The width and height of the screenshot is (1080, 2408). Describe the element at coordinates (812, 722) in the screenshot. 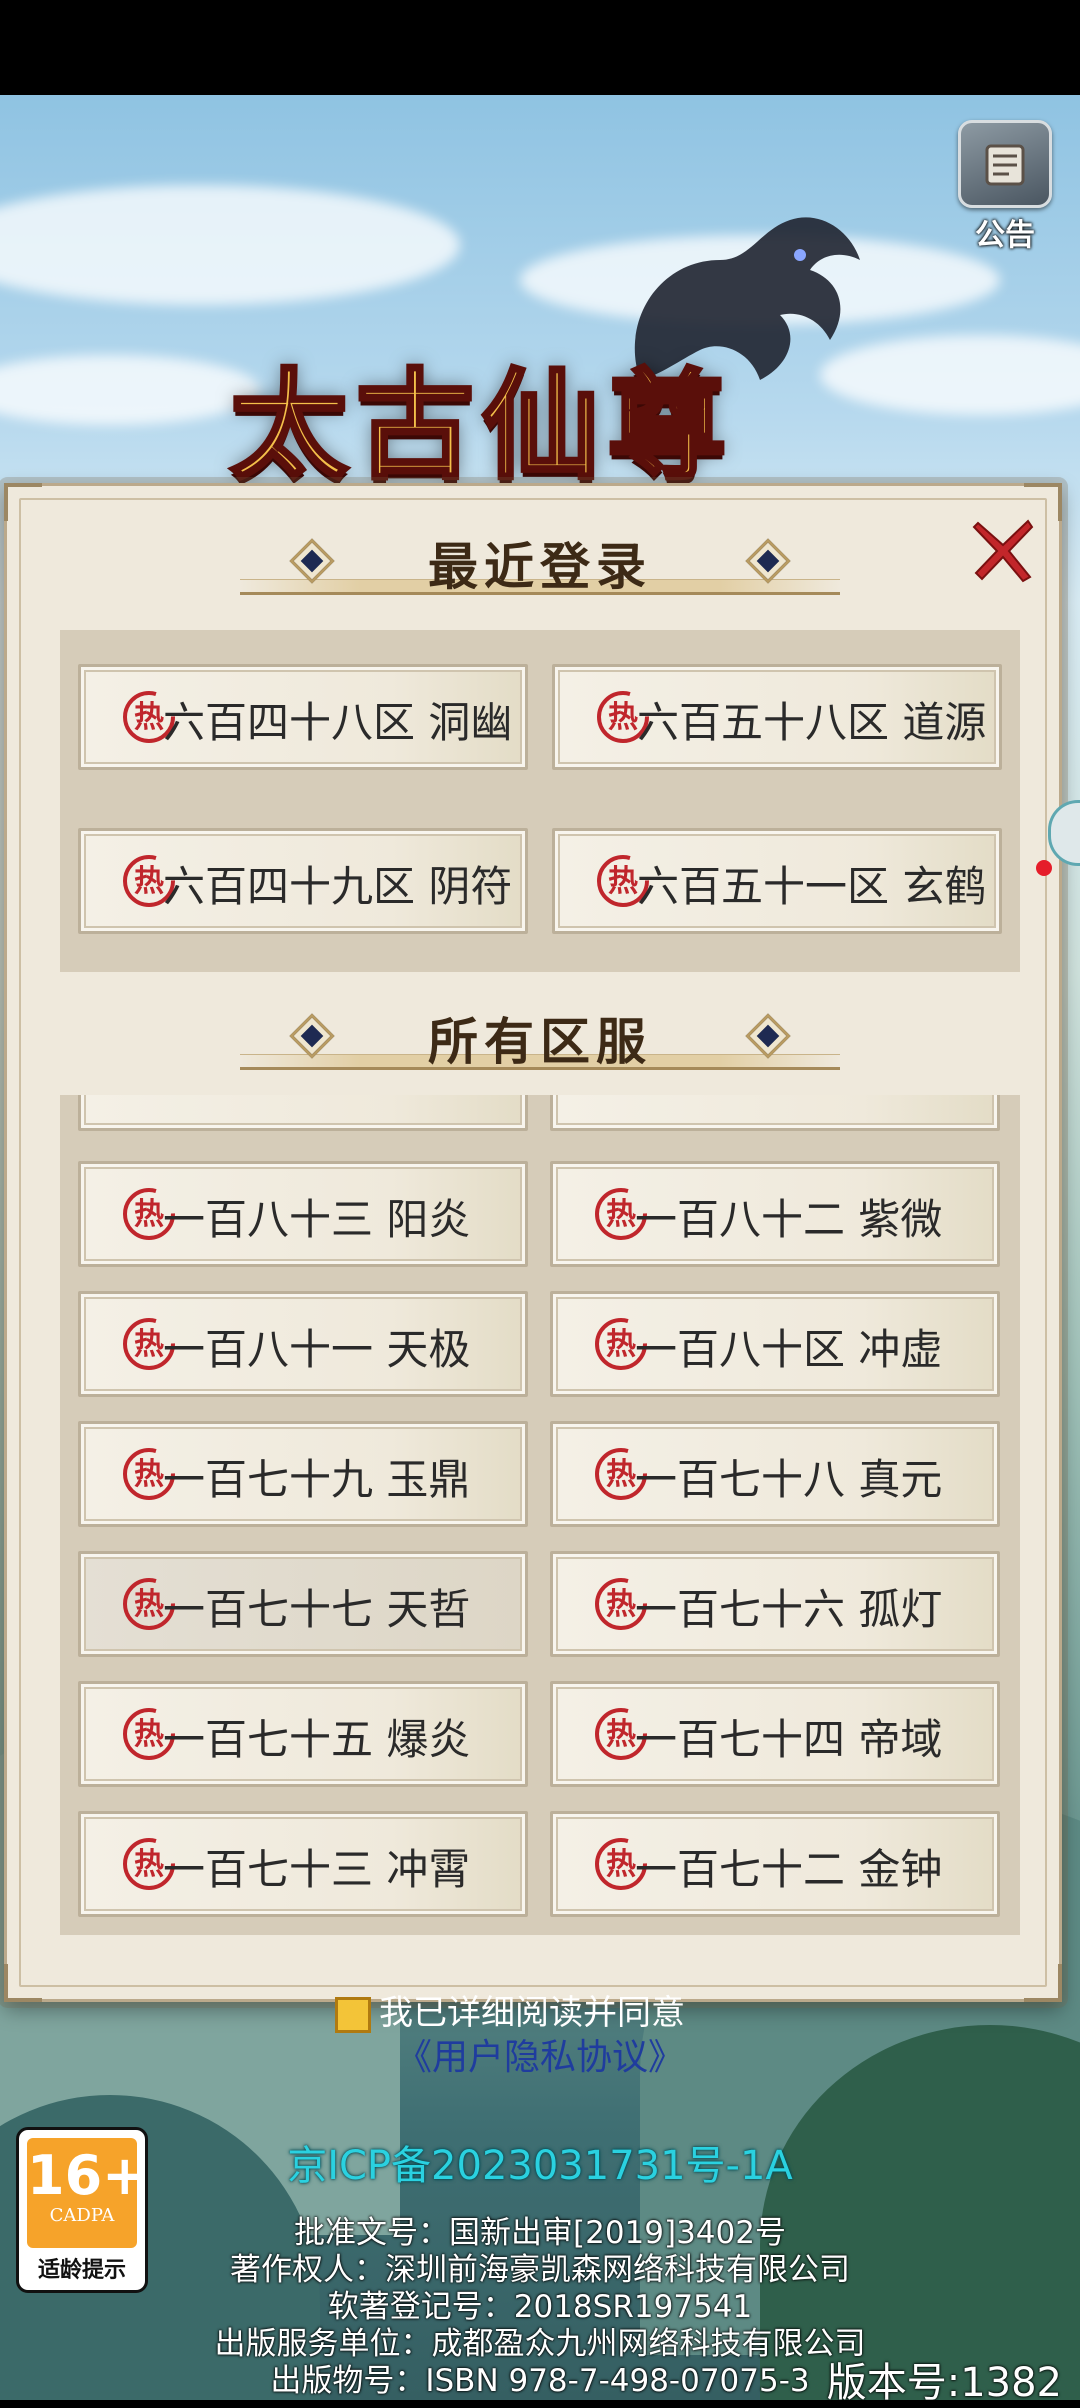

I see `server-name: 六百五十八区 道源` at that location.